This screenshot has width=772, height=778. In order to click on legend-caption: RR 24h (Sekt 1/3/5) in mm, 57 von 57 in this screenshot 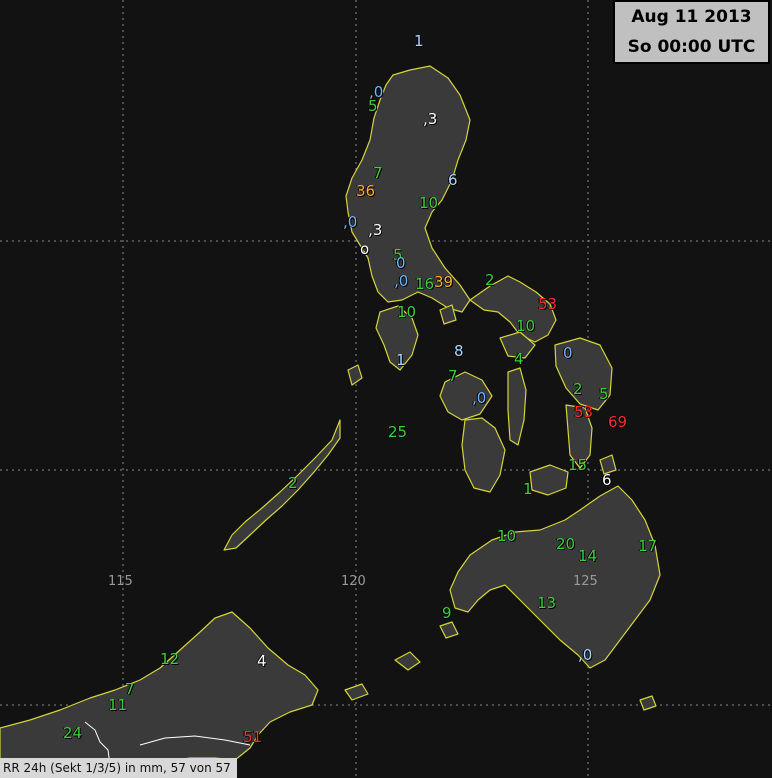, I will do `click(118, 768)`.